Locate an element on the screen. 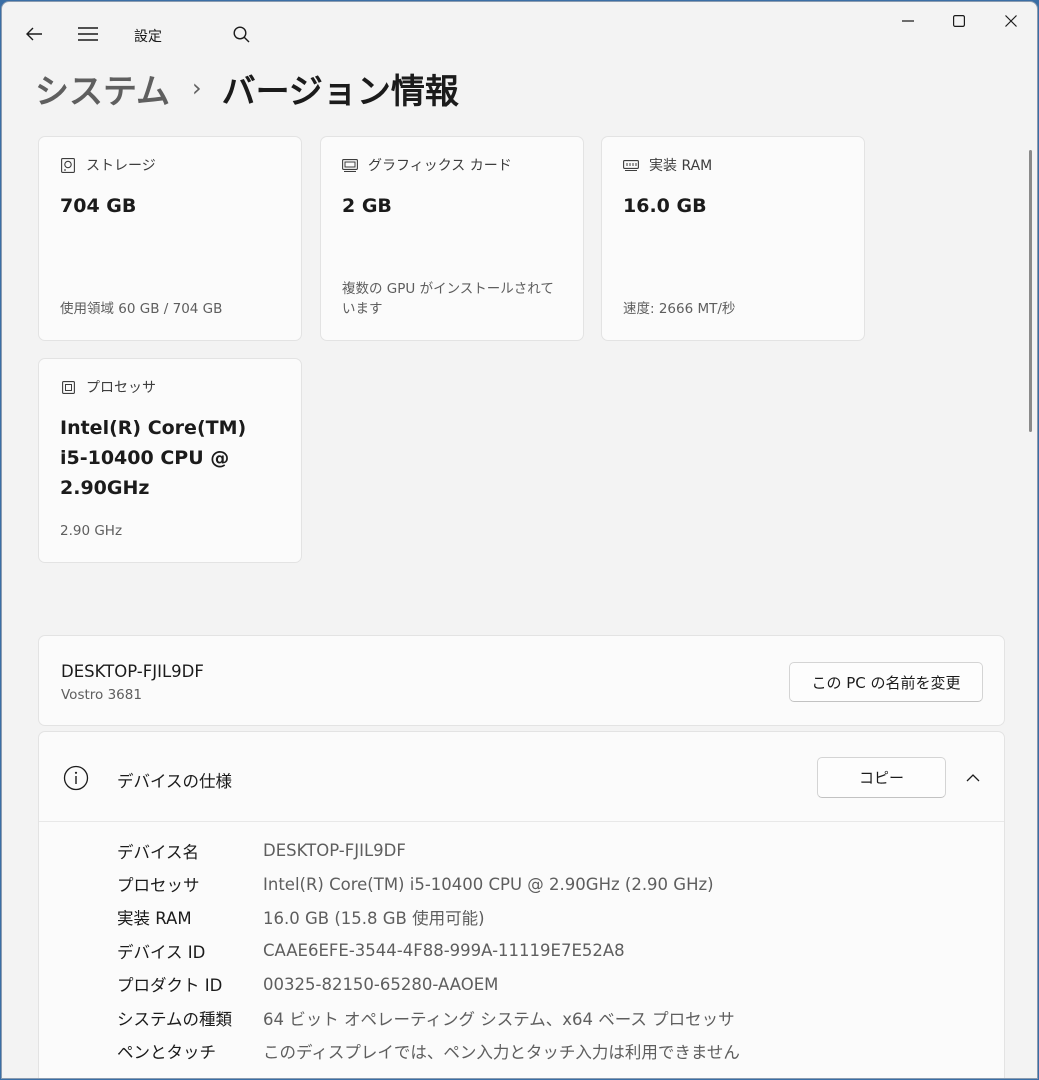 The width and height of the screenshot is (1039, 1080). spec-row-pen-touch: ペンとタッチ このディスプレイでは、ペン入力とタッチ入力は利用できません is located at coordinates (428, 1050).